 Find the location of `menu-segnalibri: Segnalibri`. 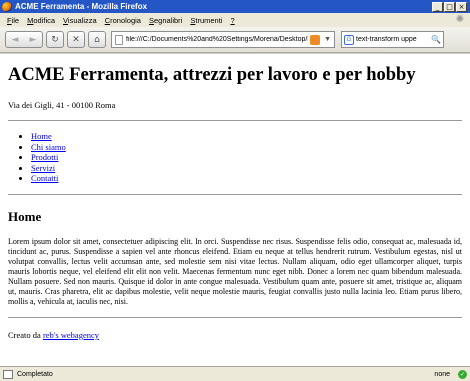

menu-segnalibri: Segnalibri is located at coordinates (165, 20).